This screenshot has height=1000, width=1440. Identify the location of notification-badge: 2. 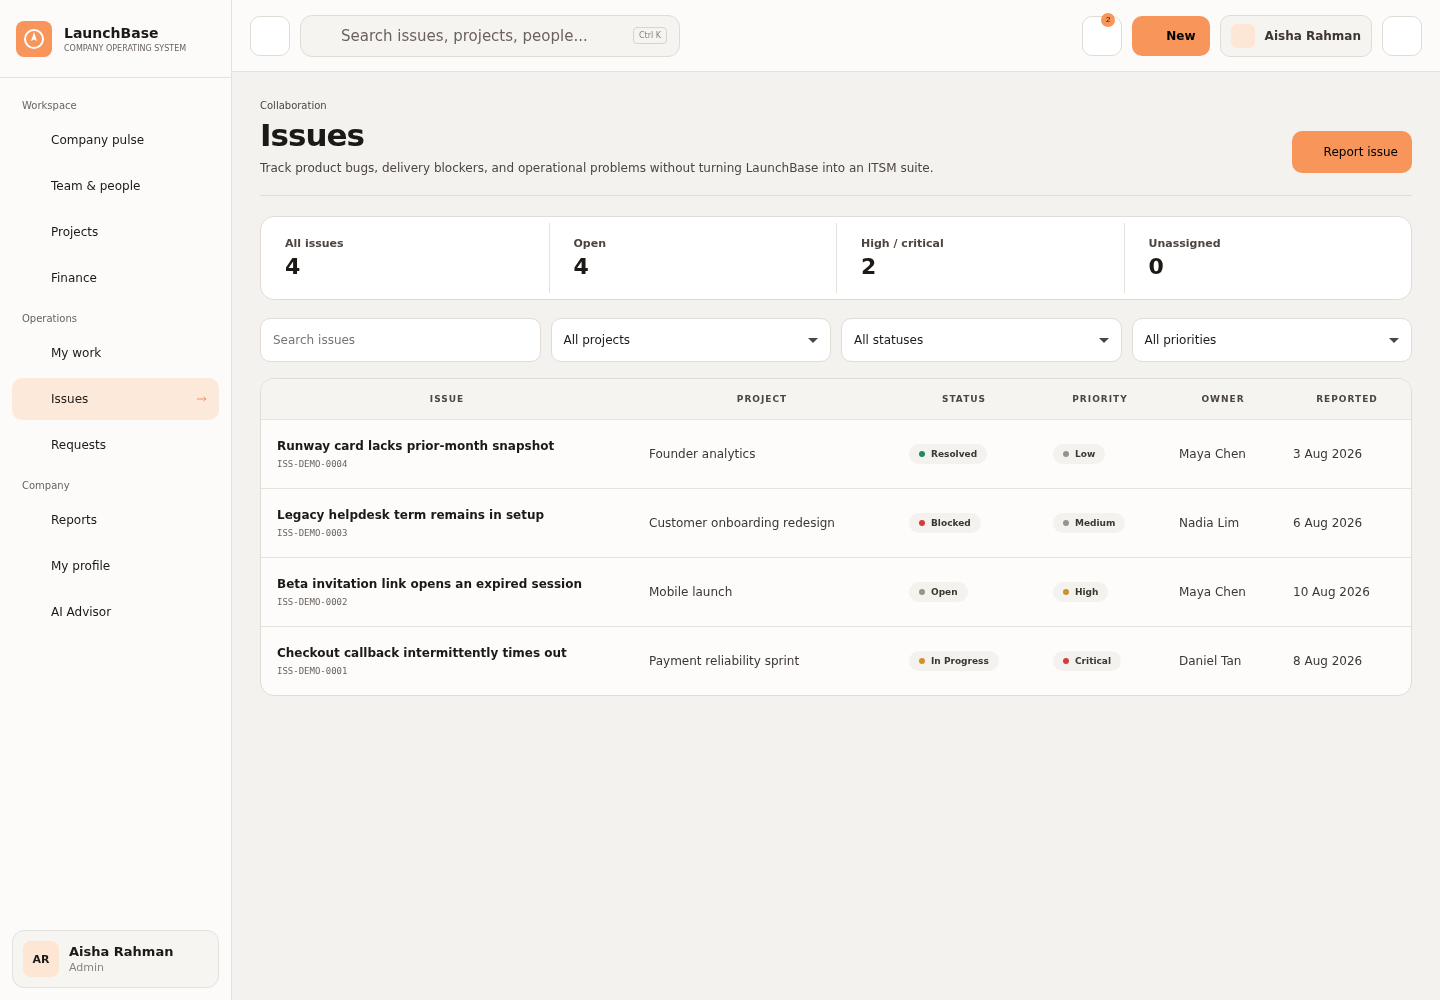
(1108, 19).